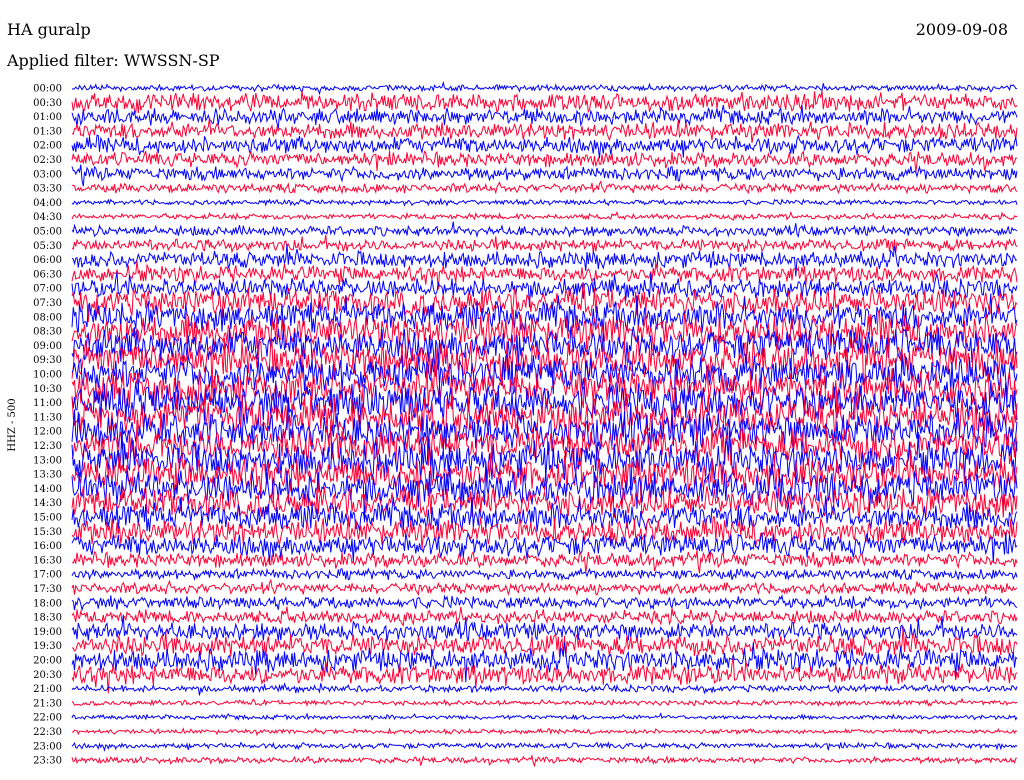 The image size is (1024, 780). I want to click on time-label: 15:00, so click(47, 518).